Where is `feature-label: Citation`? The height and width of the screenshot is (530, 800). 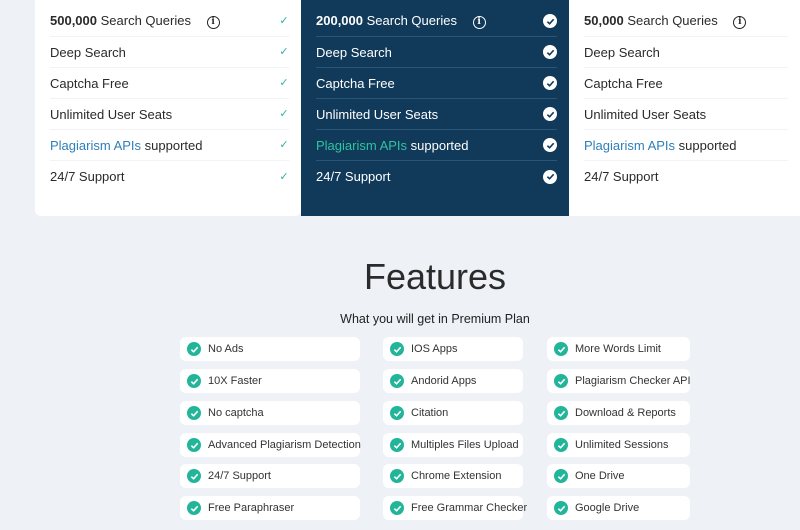 feature-label: Citation is located at coordinates (430, 413).